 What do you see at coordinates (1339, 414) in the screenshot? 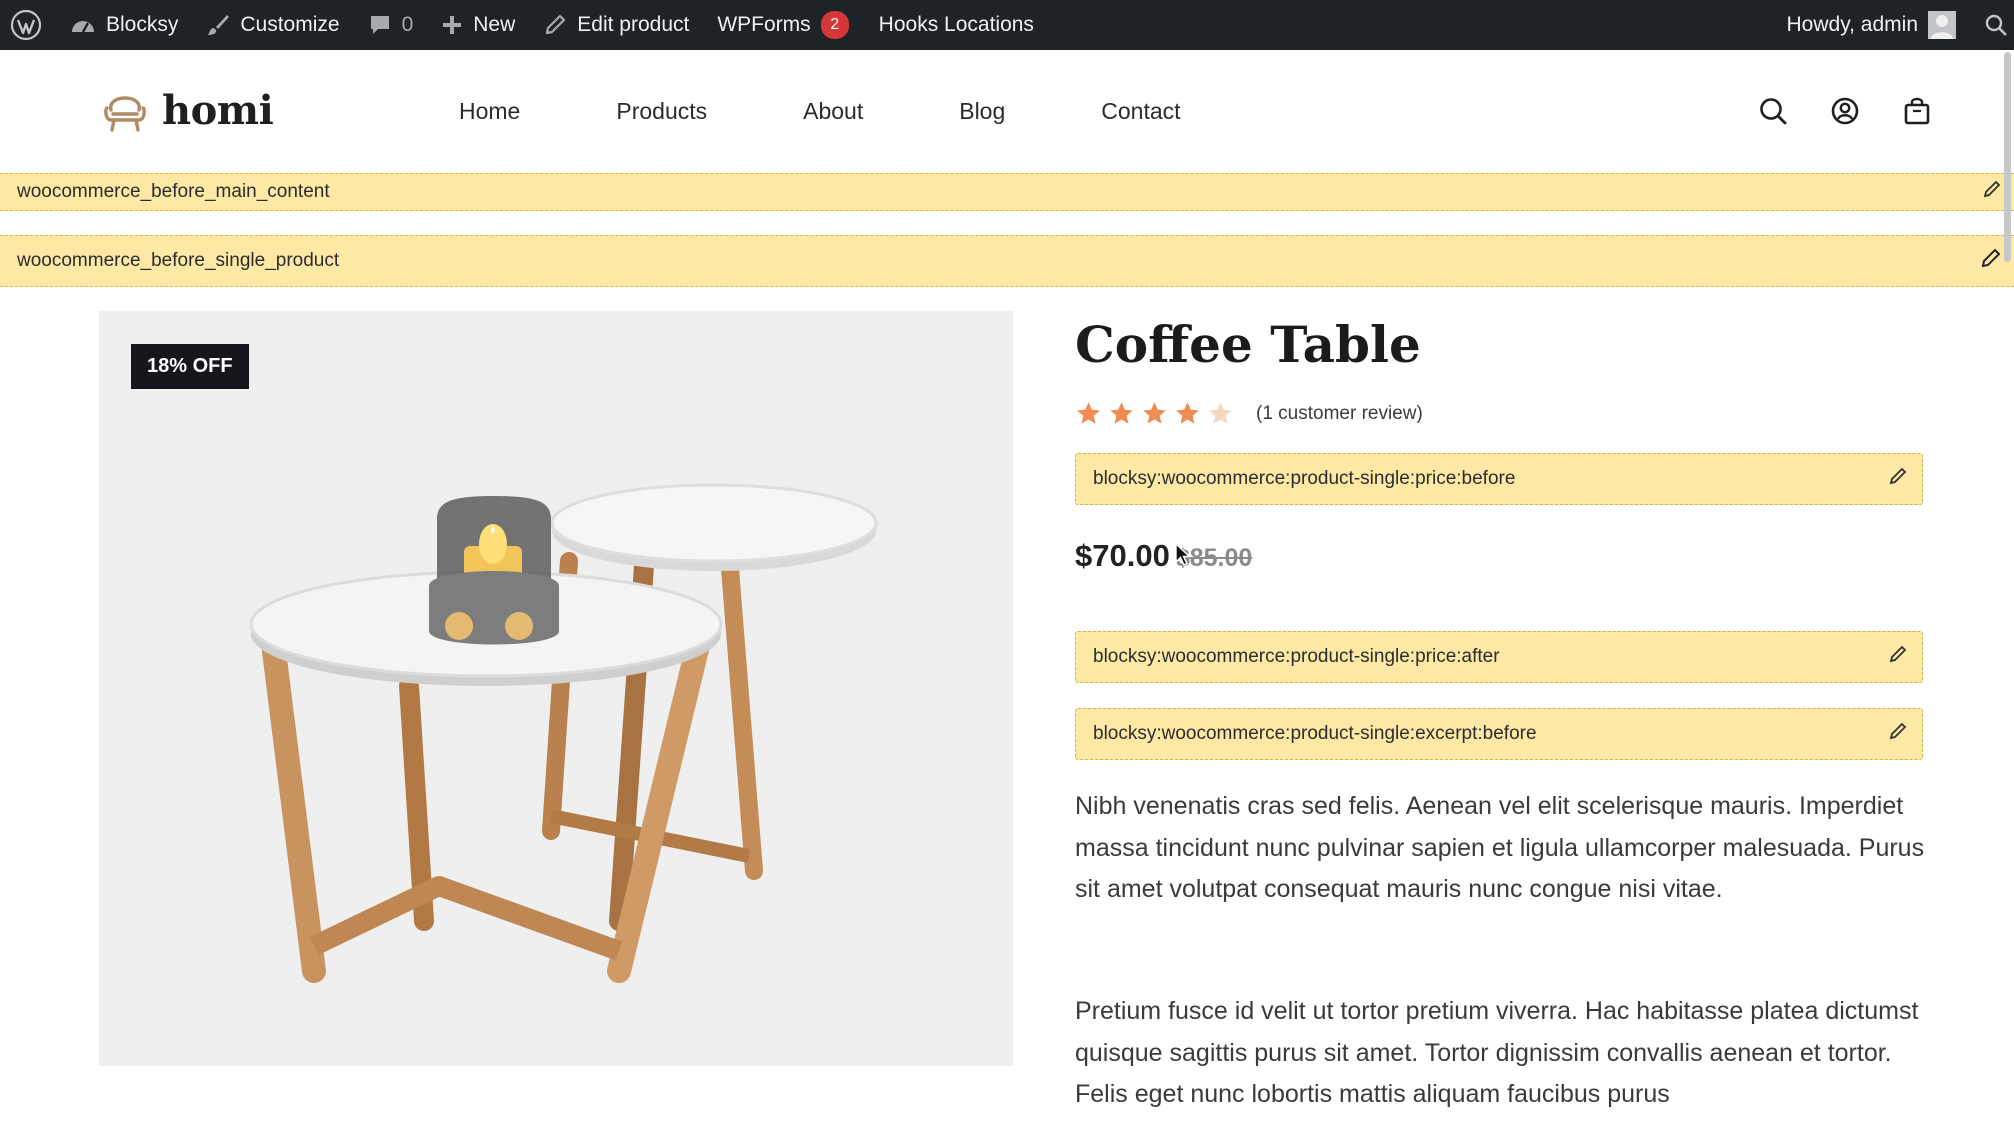
I see `review-count-link: (1 customer review)` at bounding box center [1339, 414].